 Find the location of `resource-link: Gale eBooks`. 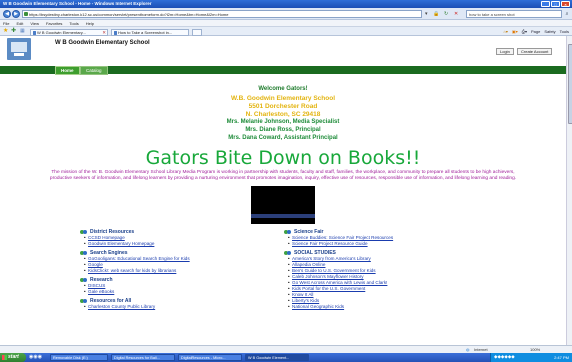

resource-link: Gale eBooks is located at coordinates (135, 292).